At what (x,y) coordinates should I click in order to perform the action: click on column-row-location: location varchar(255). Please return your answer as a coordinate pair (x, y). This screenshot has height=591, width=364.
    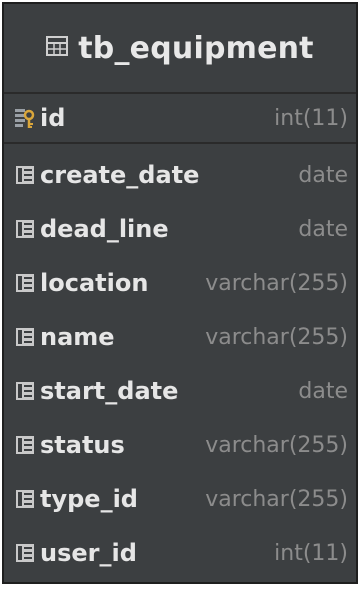
    Looking at the image, I should click on (180, 283).